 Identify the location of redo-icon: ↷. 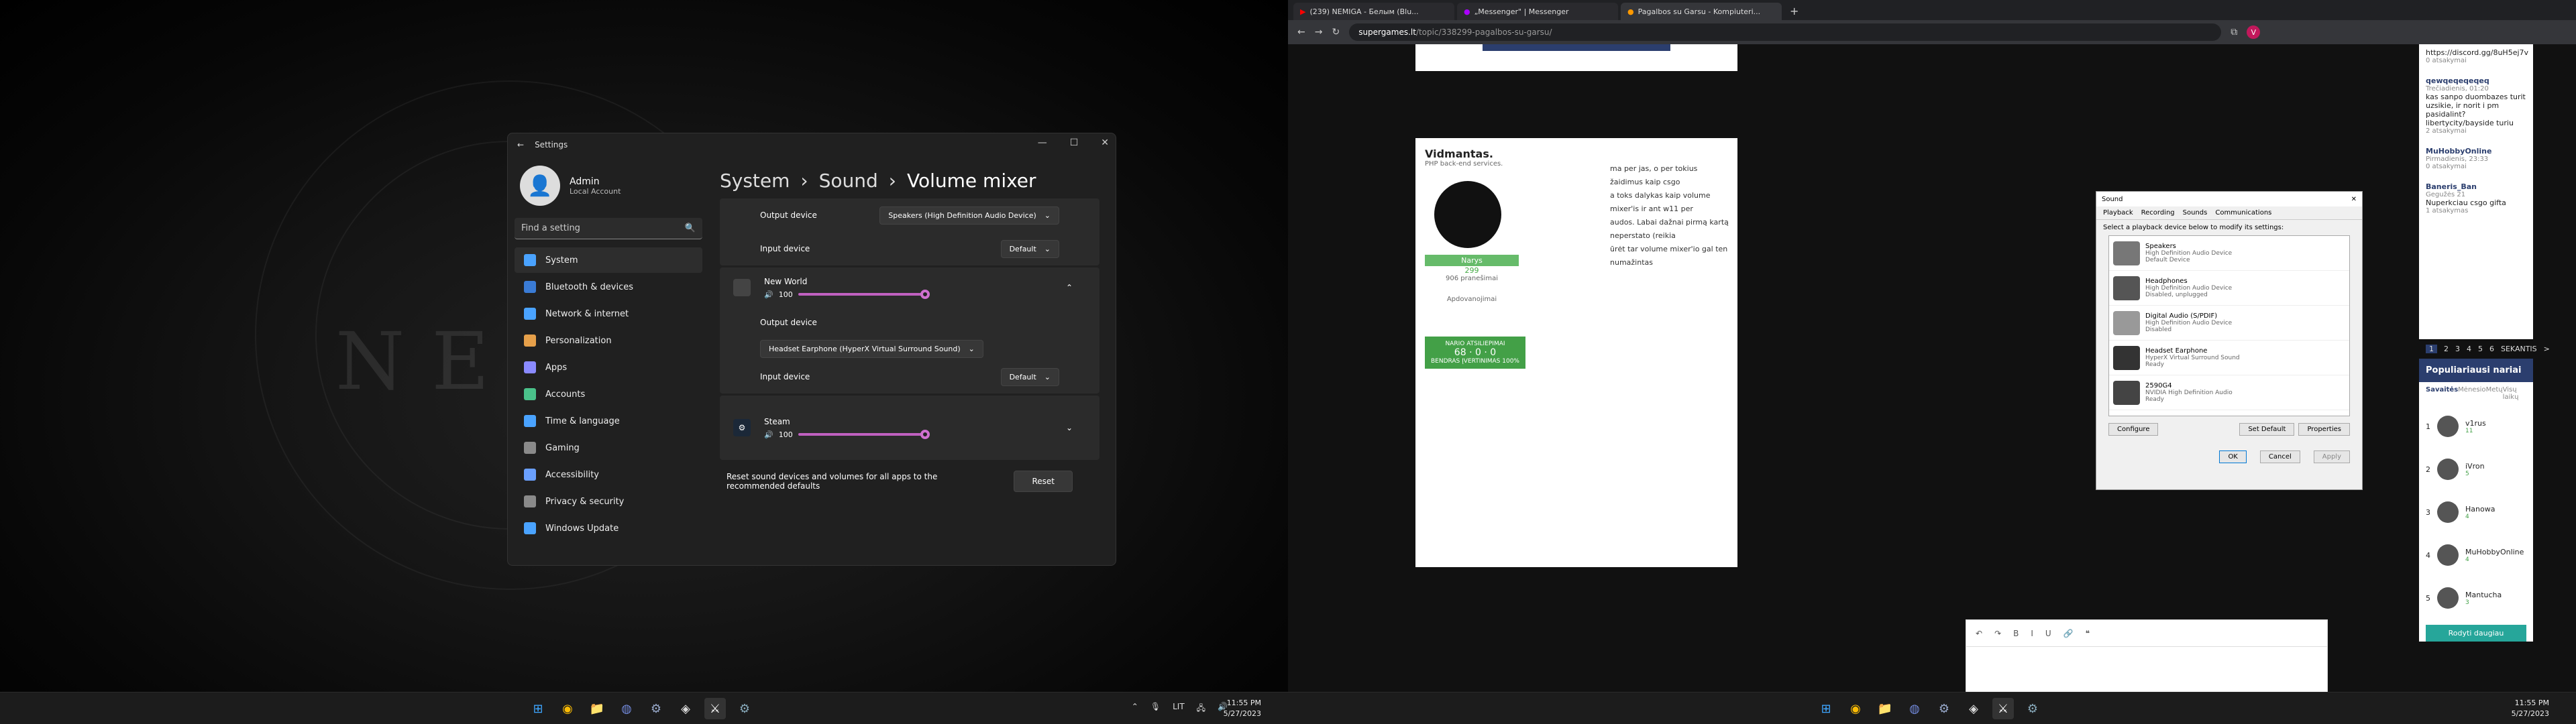
(1997, 633).